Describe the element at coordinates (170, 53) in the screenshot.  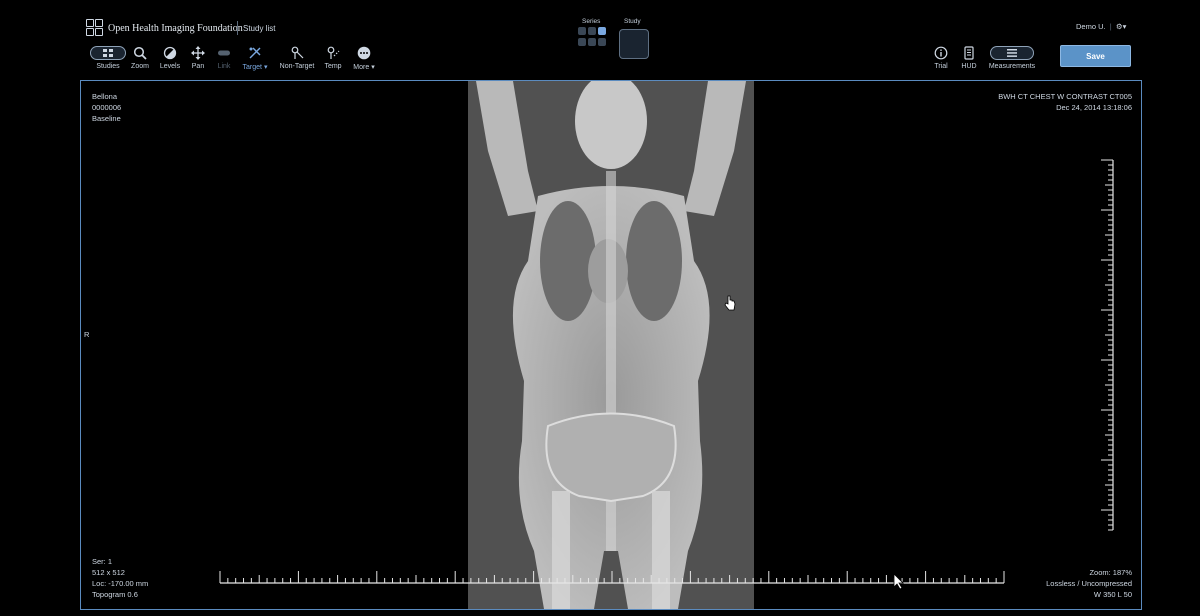
I see `levels-icon` at that location.